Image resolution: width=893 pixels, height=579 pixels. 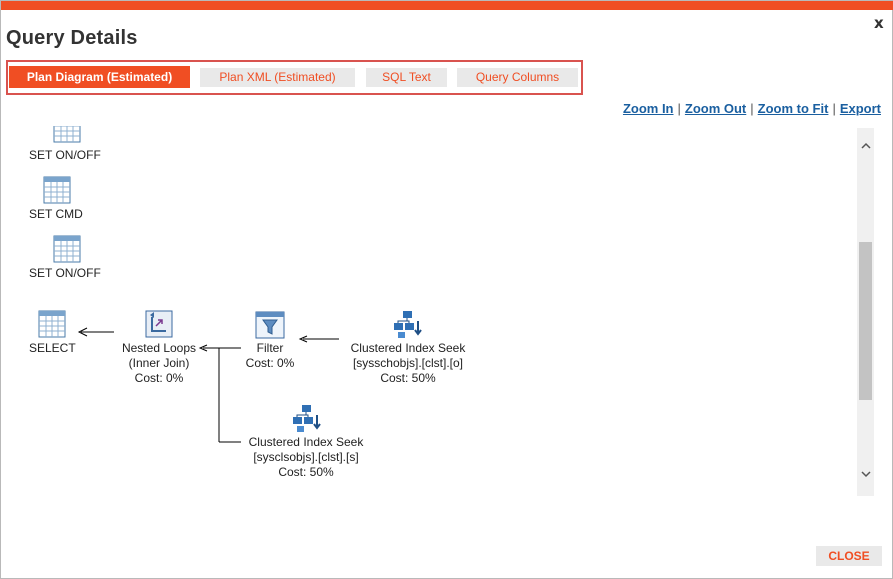 What do you see at coordinates (860, 108) in the screenshot?
I see `export-link: Export` at bounding box center [860, 108].